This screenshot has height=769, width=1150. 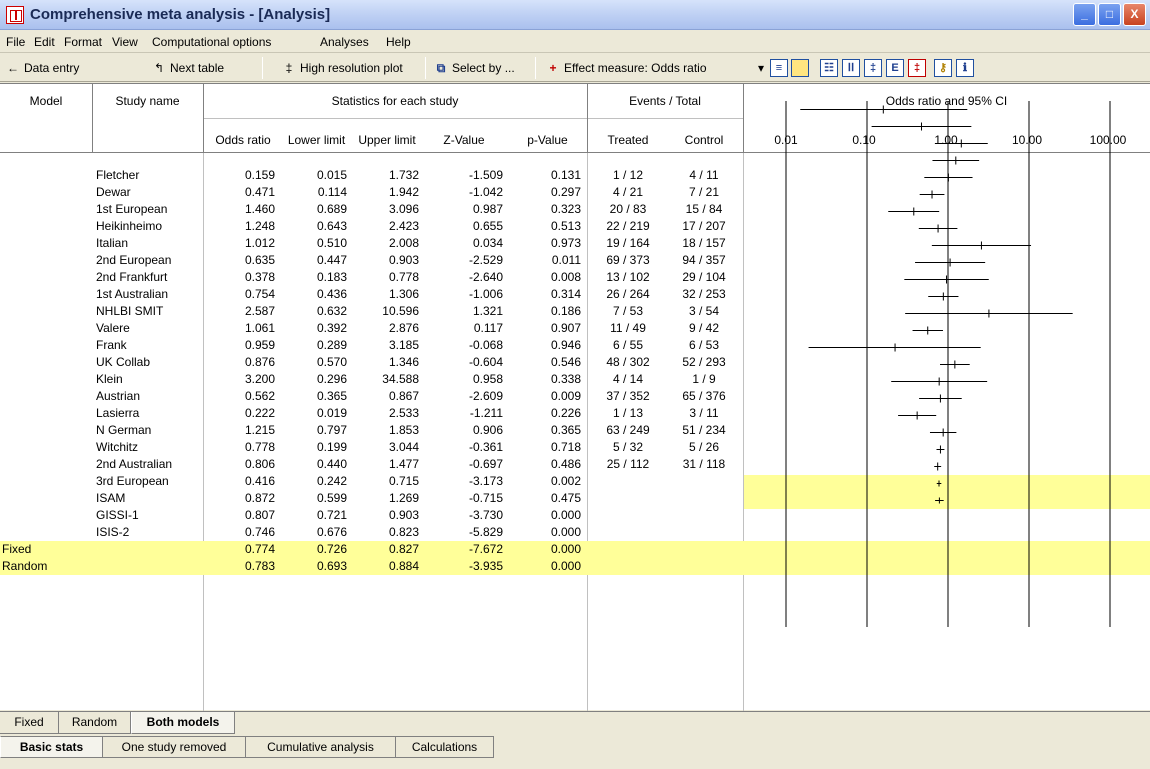 What do you see at coordinates (83, 42) in the screenshot?
I see `menu-format: Format` at bounding box center [83, 42].